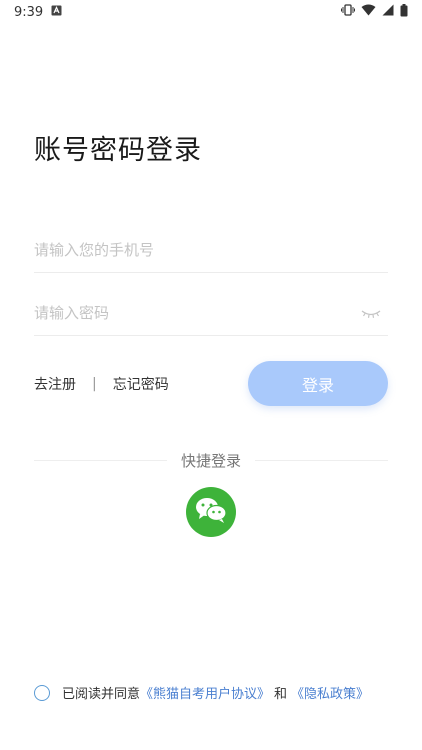  I want to click on register-link: 去注册, so click(55, 384).